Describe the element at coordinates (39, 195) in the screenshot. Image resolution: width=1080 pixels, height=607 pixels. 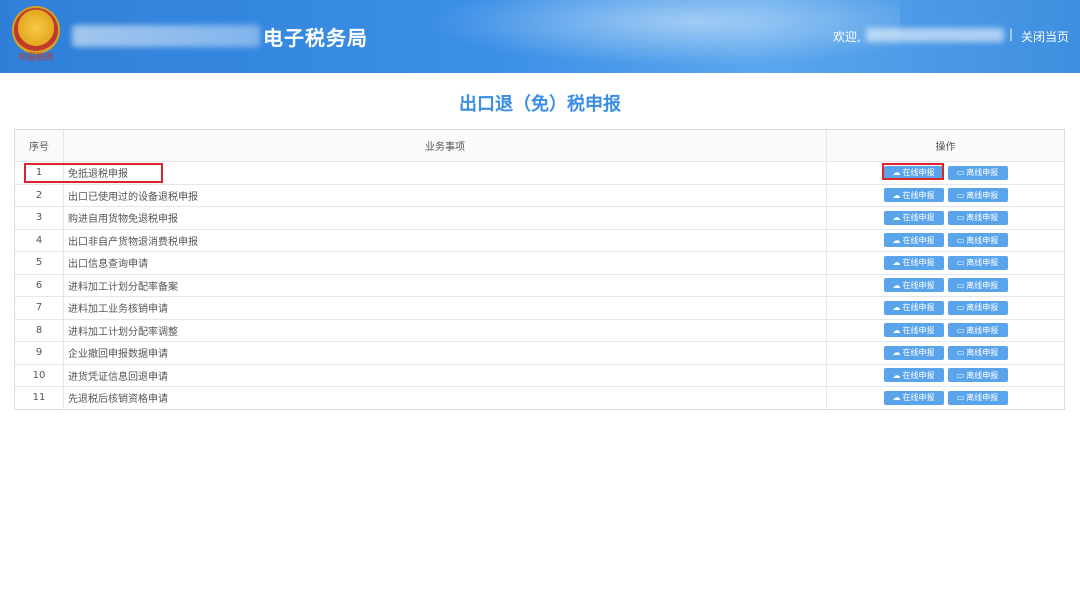
I see `row-no: 2` at that location.